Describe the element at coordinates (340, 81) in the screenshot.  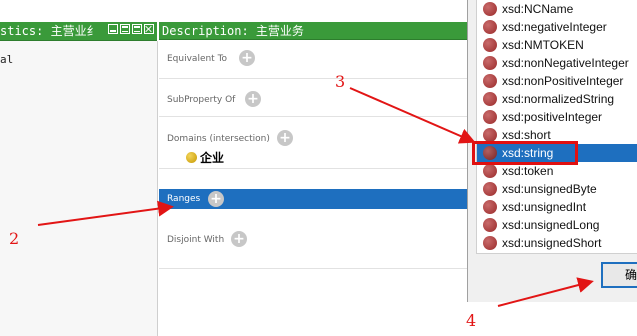
I see `annotation-label-3: 3` at that location.